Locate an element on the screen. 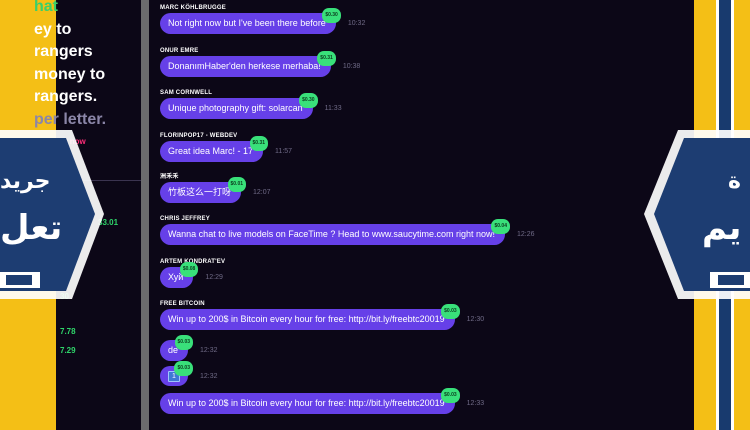  message-time: 12:33 is located at coordinates (475, 403).